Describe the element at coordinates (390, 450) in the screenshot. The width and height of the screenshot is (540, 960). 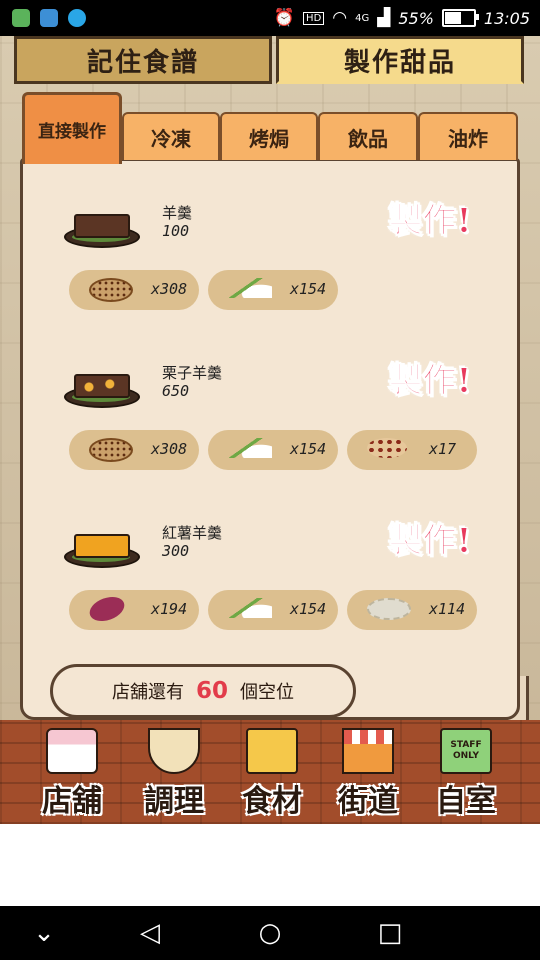
I see `chestnut-beans-icon` at that location.